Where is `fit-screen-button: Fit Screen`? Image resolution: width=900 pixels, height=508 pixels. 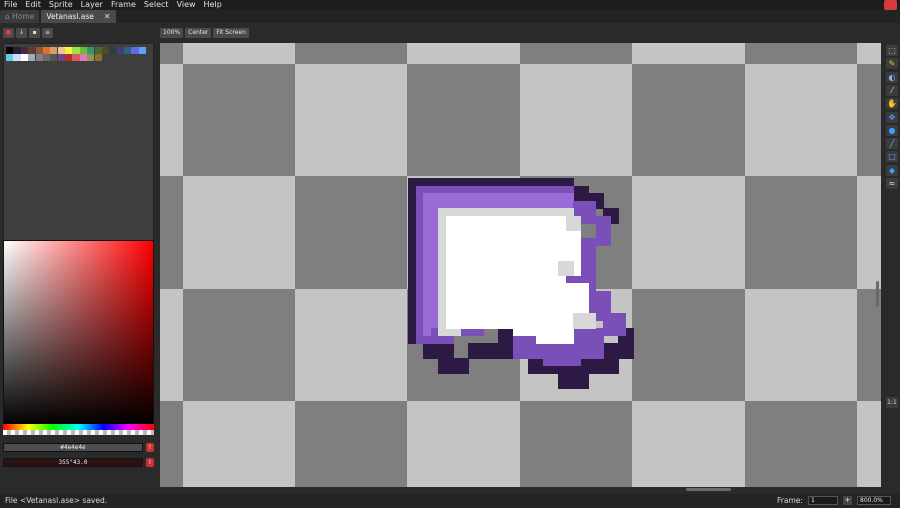 fit-screen-button: Fit Screen is located at coordinates (231, 33).